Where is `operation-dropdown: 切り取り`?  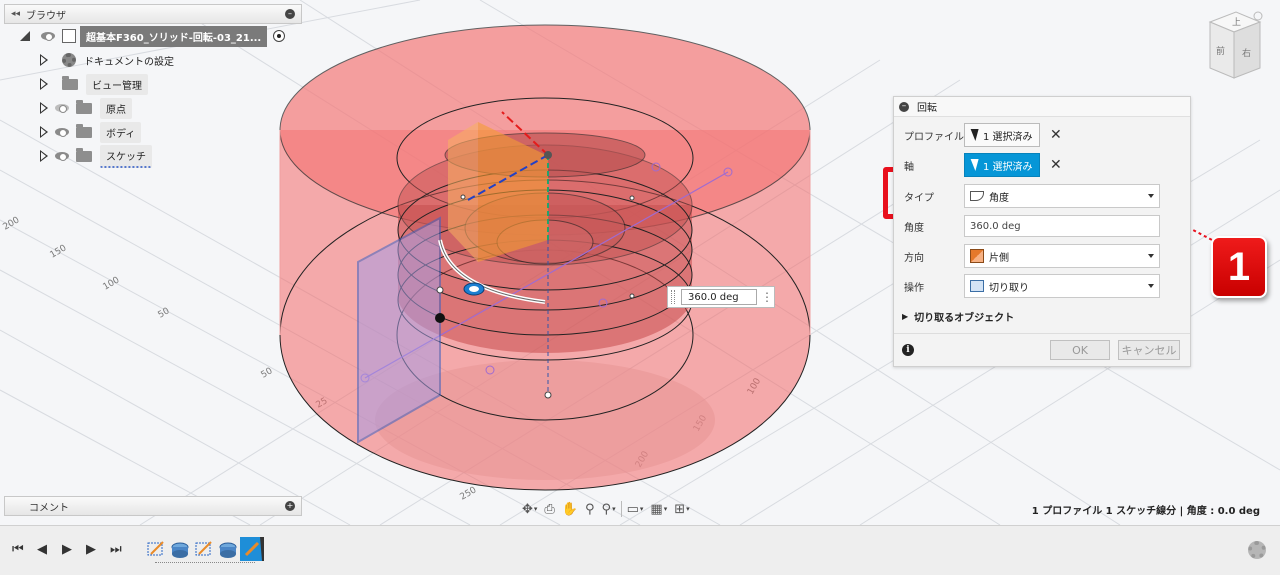
operation-dropdown: 切り取り is located at coordinates (1062, 286).